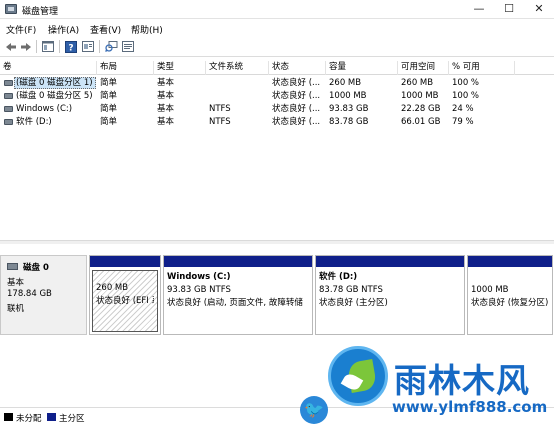 The height and width of the screenshot is (439, 554). Describe the element at coordinates (463, 122) in the screenshot. I see `cell-percent-free: 79 %` at that location.